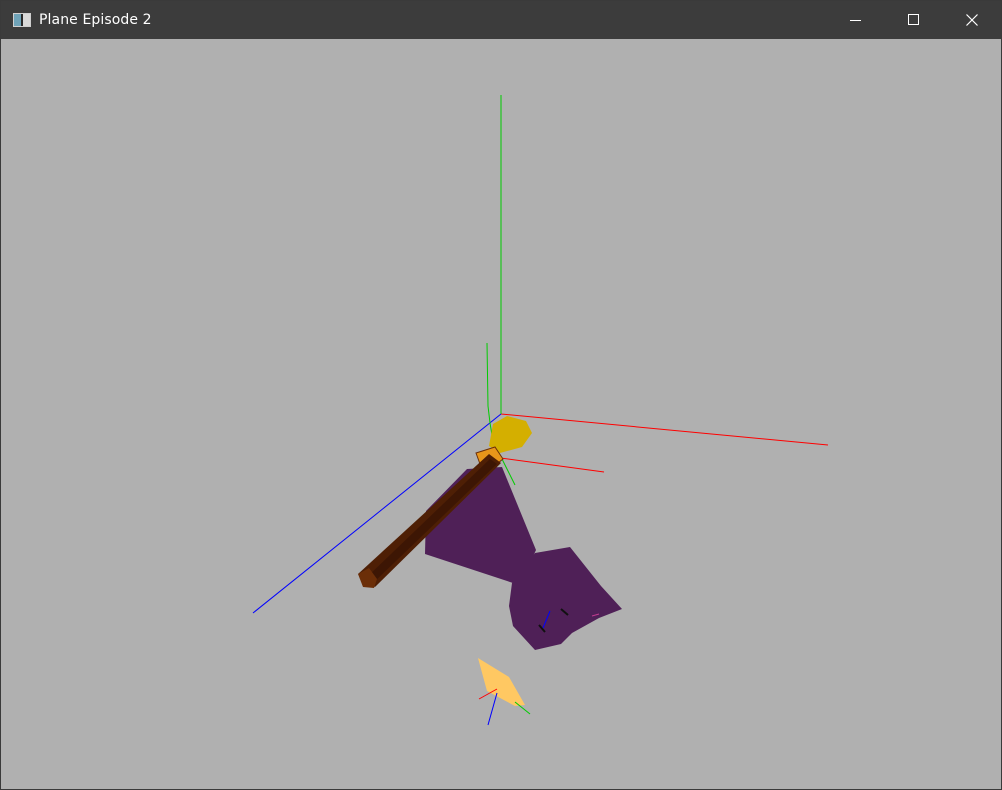 The image size is (1002, 790). Describe the element at coordinates (501, 20) in the screenshot. I see `title-bar: Plane Episode 2` at that location.